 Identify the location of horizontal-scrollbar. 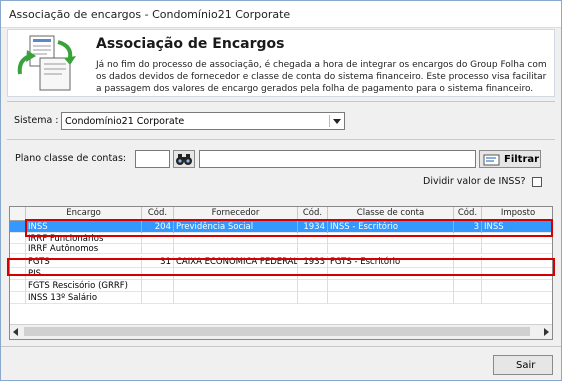
(281, 331).